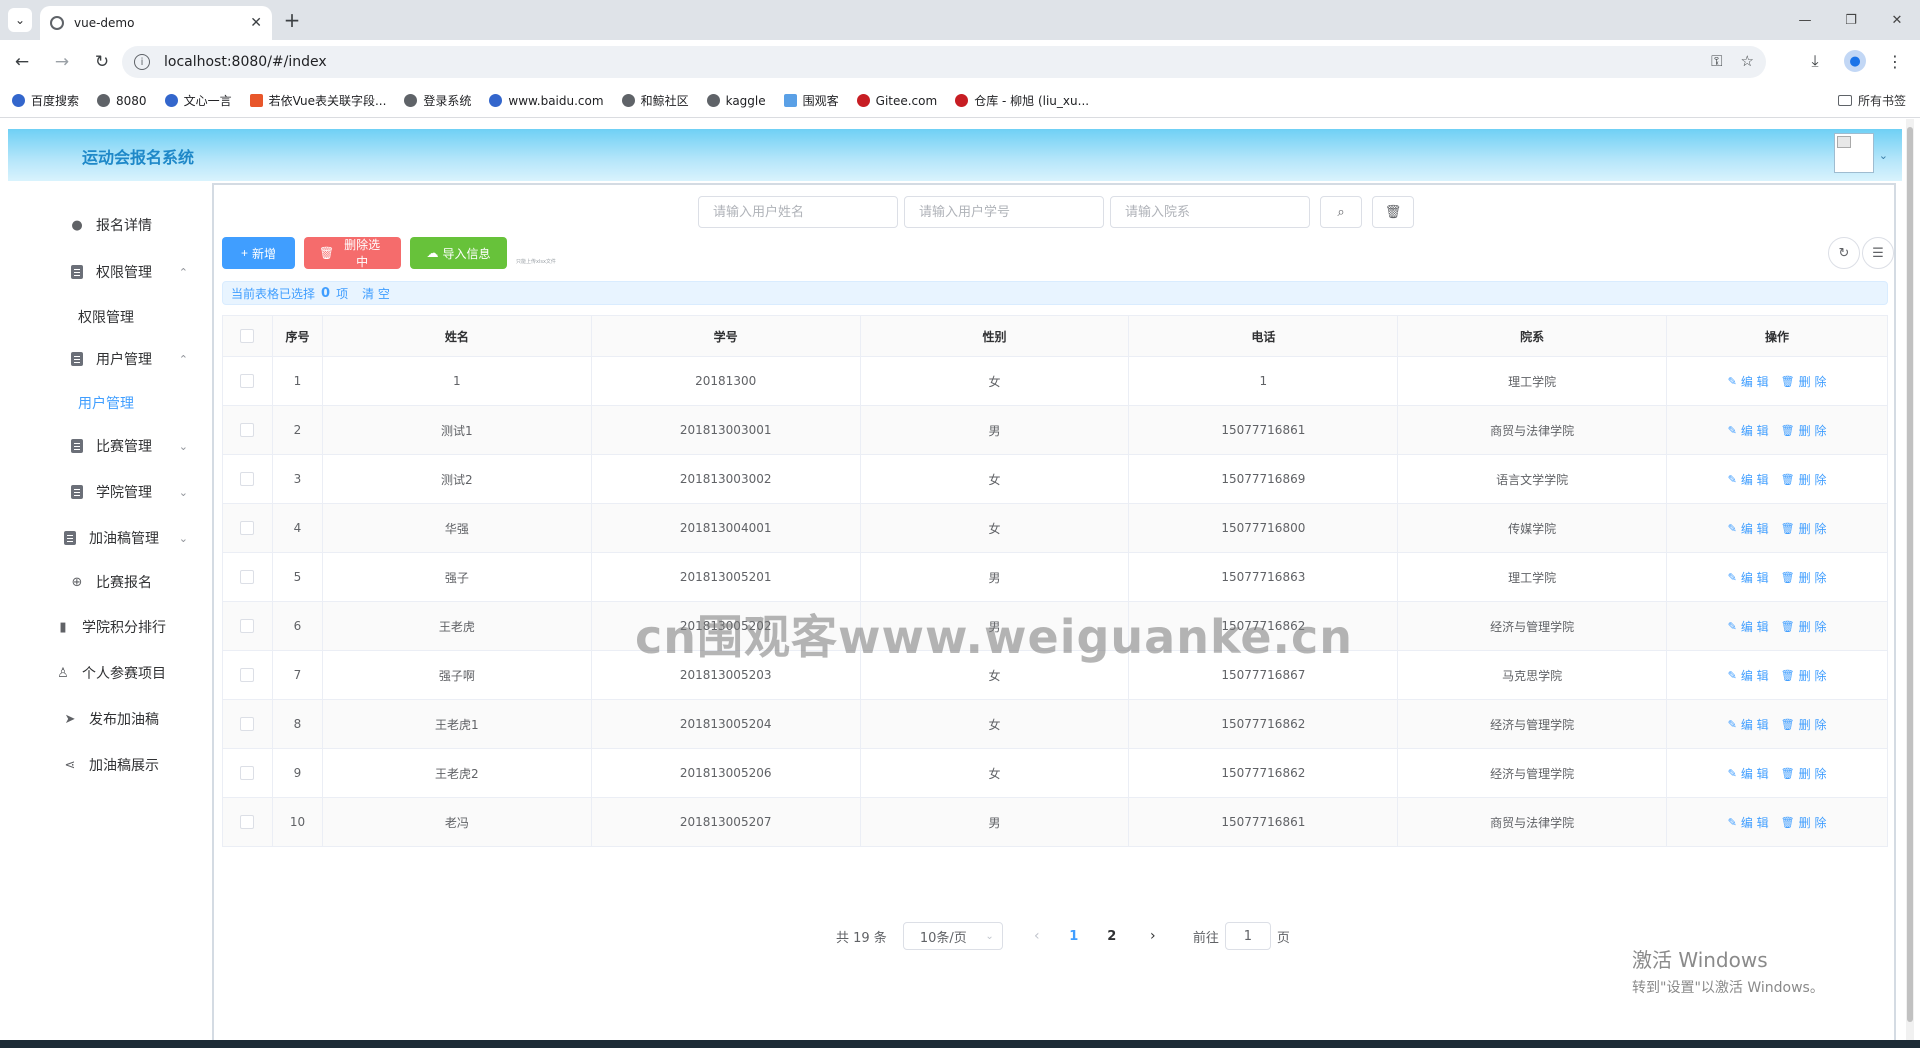 This screenshot has width=1920, height=1048. What do you see at coordinates (198, 100) in the screenshot?
I see `bookmark-item: 文心一言` at bounding box center [198, 100].